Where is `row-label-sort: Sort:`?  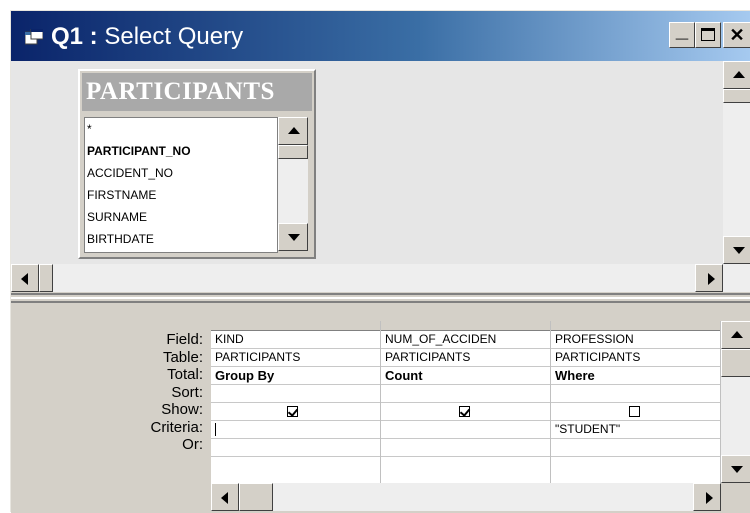
row-label-sort: Sort: is located at coordinates (187, 392).